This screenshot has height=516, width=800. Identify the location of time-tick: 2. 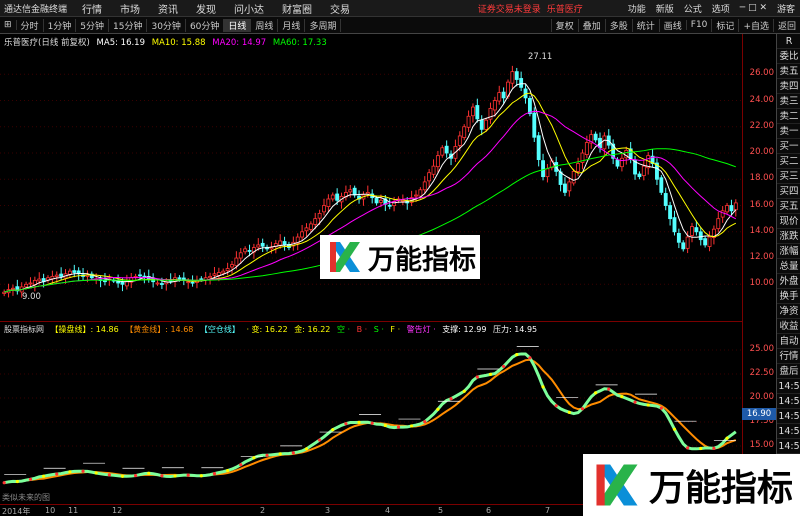
(263, 510).